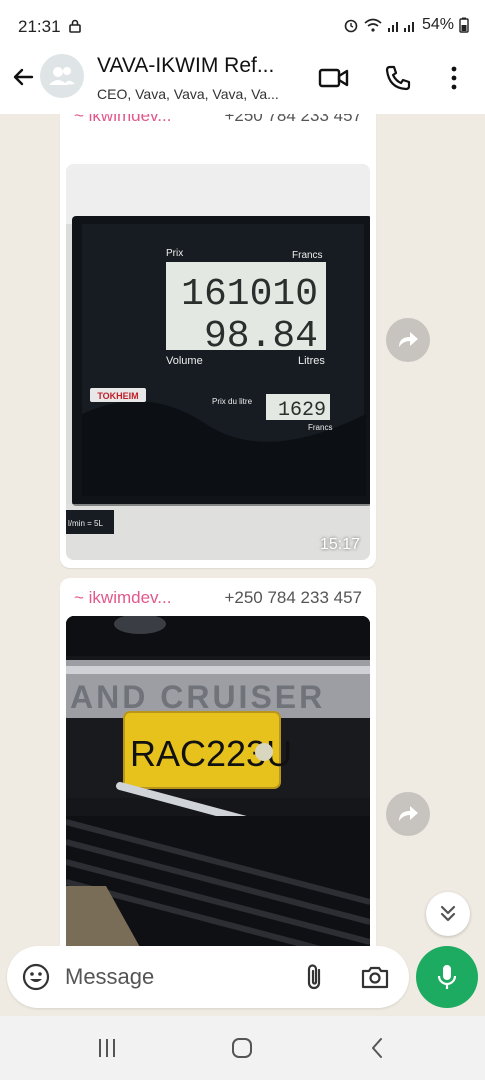 This screenshot has height=1080, width=485. I want to click on status-icons: 54%, so click(406, 25).